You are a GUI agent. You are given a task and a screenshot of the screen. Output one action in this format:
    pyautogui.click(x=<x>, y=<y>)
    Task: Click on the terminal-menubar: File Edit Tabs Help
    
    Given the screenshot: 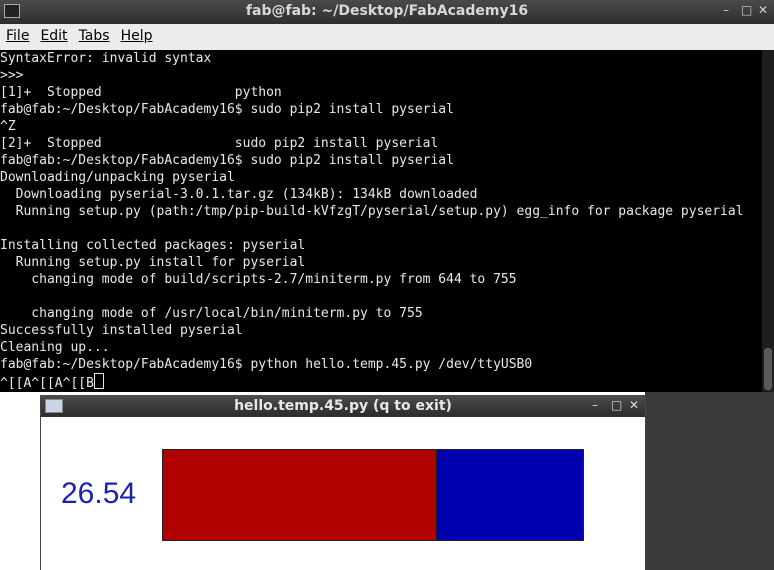 What is the action you would take?
    pyautogui.click(x=387, y=37)
    